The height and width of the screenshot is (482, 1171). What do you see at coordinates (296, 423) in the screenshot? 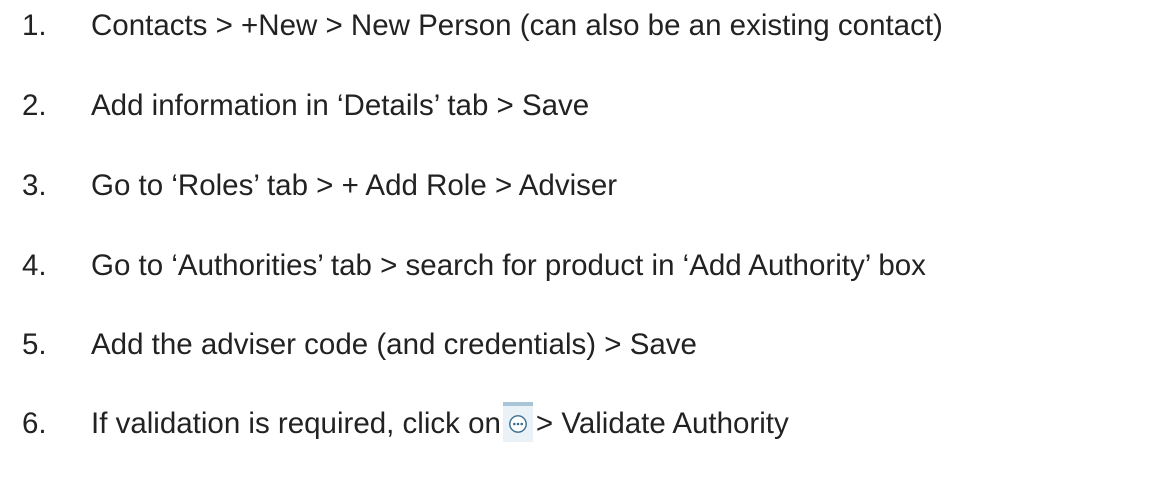
I see `step-text-before-icon: If validation is required, click on` at bounding box center [296, 423].